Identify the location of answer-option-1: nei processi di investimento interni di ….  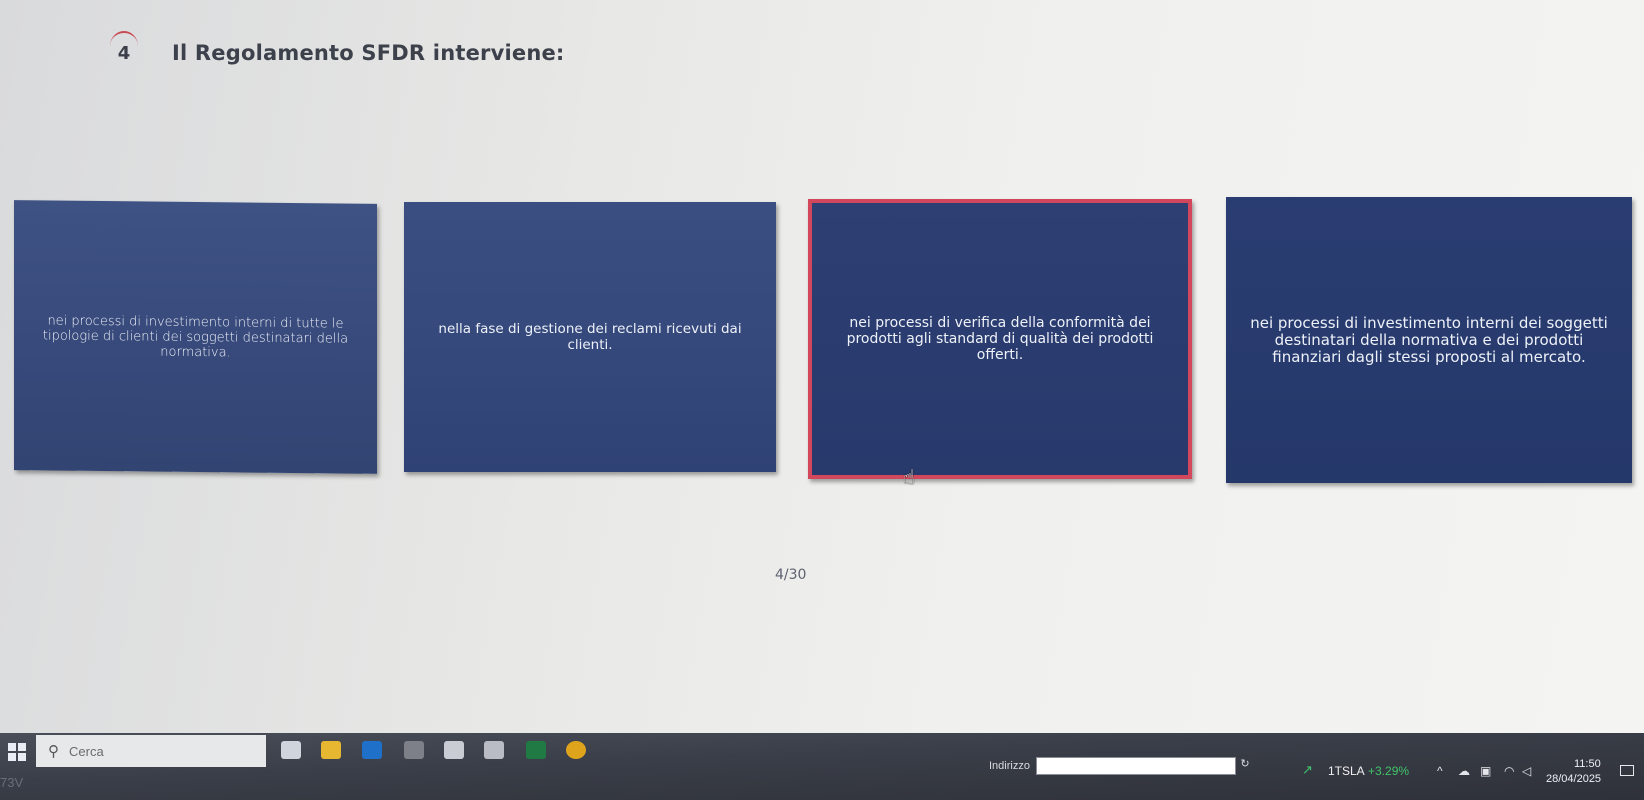
(195, 337).